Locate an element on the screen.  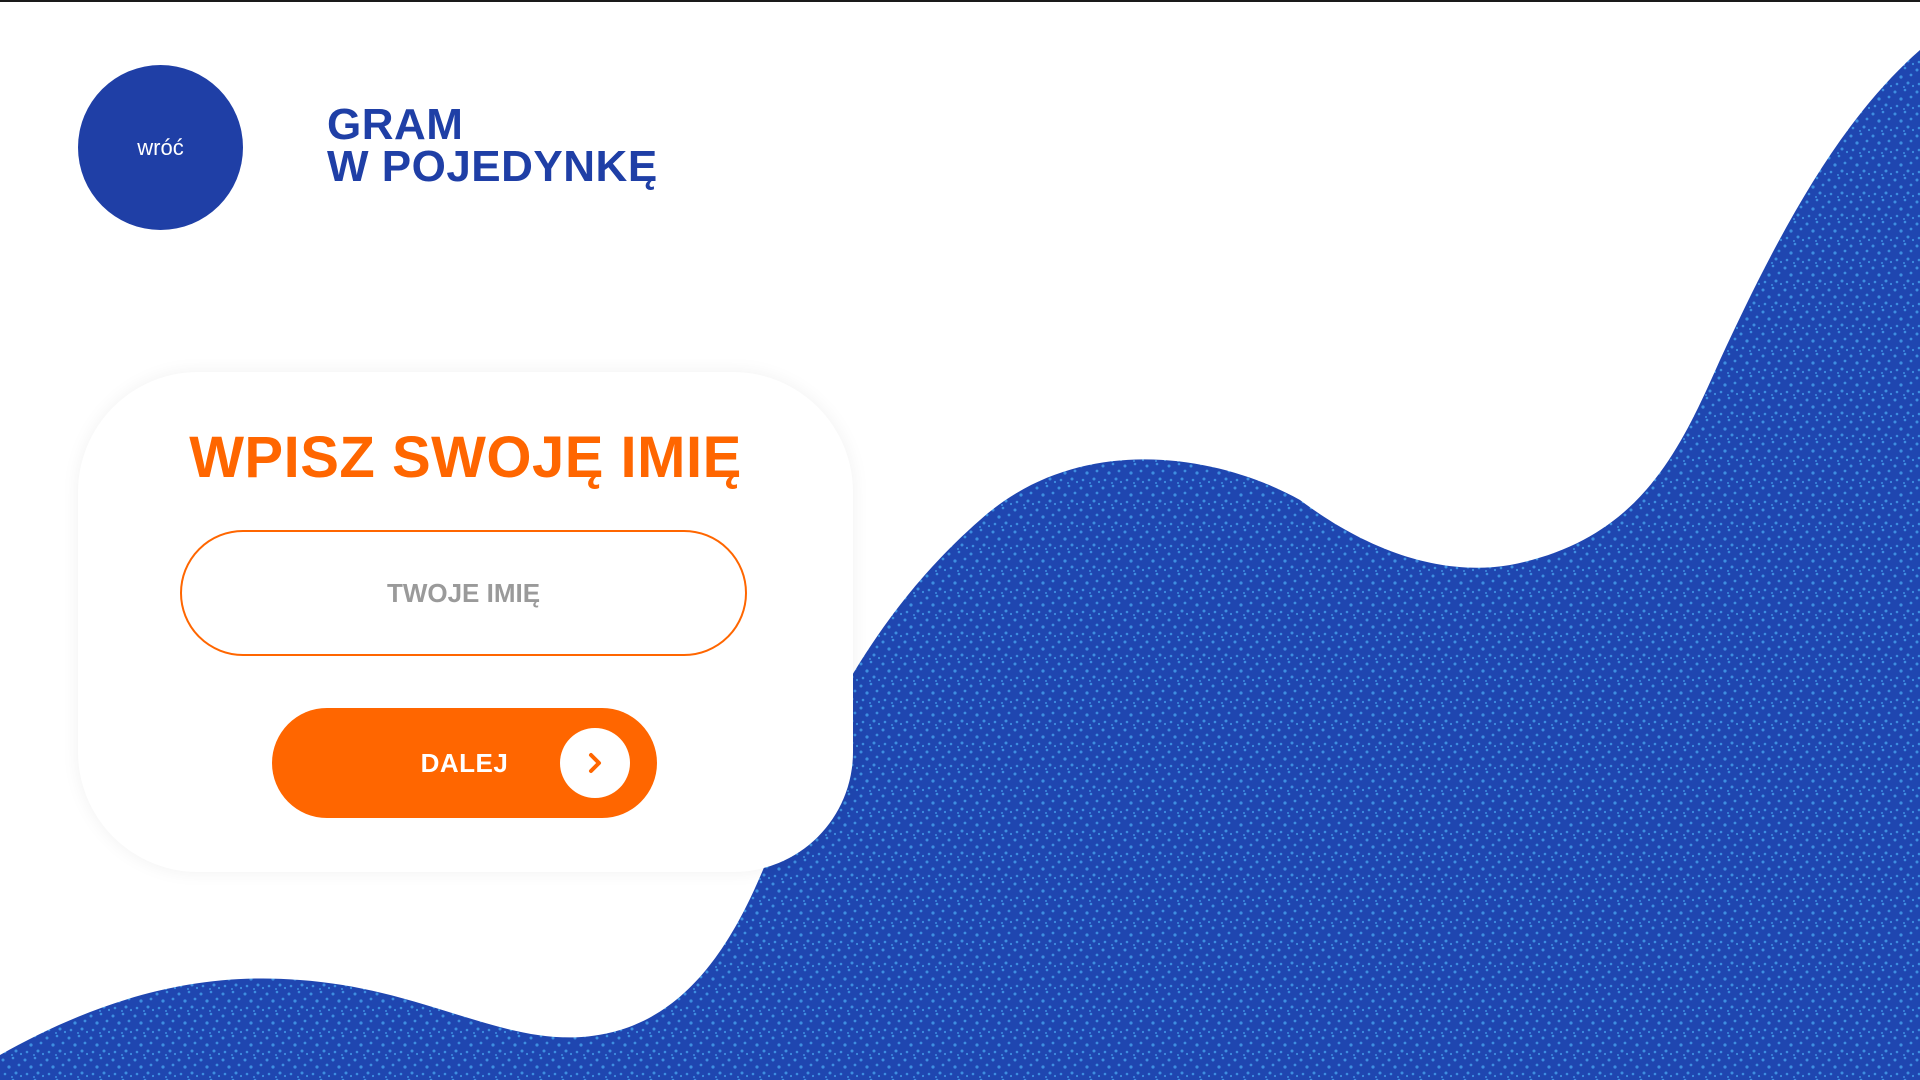
back-button-label: wróć is located at coordinates (160, 147).